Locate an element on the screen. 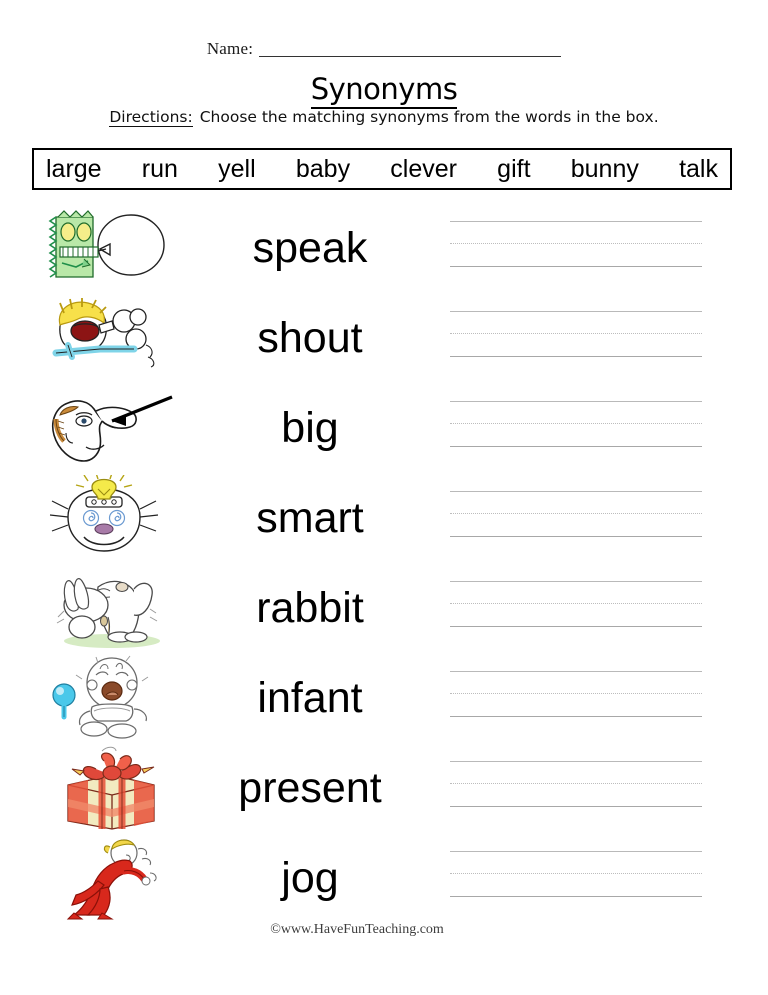 The width and height of the screenshot is (768, 995). exercise-word: infant is located at coordinates (310, 698).